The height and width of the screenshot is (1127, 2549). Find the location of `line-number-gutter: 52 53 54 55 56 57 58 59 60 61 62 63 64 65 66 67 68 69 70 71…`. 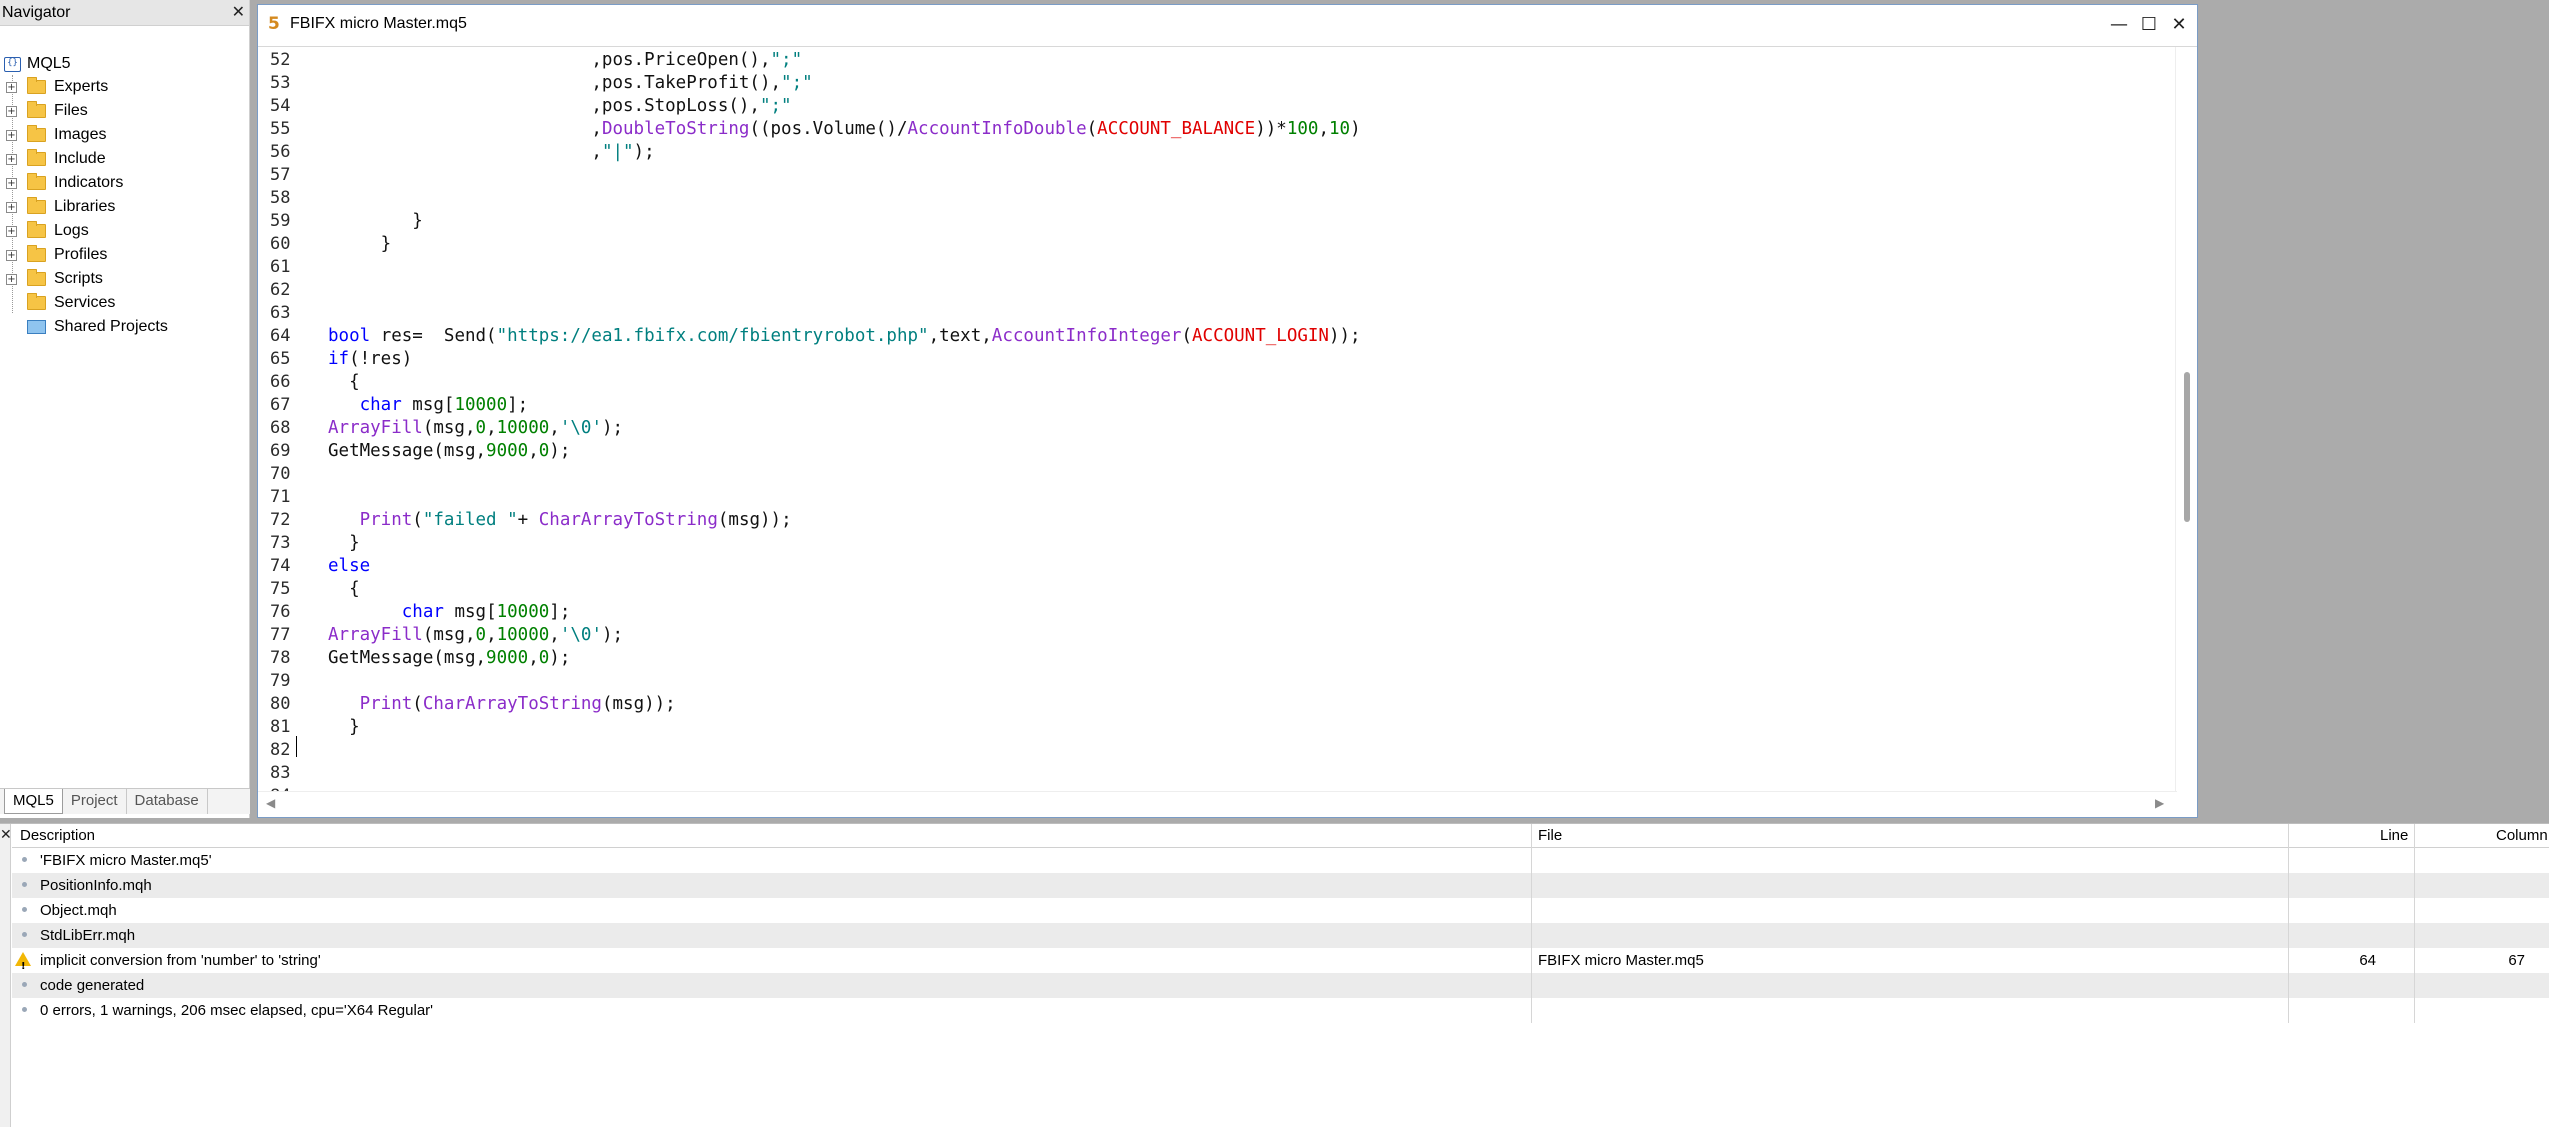

line-number-gutter: 52 53 54 55 56 57 58 59 60 61 62 63 64 65 66 67 68 69 70 71… is located at coordinates (278, 419).